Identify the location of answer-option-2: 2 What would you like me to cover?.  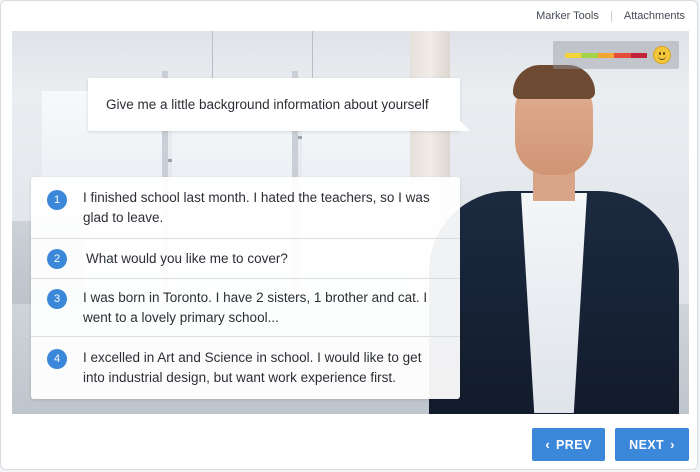
(245, 259).